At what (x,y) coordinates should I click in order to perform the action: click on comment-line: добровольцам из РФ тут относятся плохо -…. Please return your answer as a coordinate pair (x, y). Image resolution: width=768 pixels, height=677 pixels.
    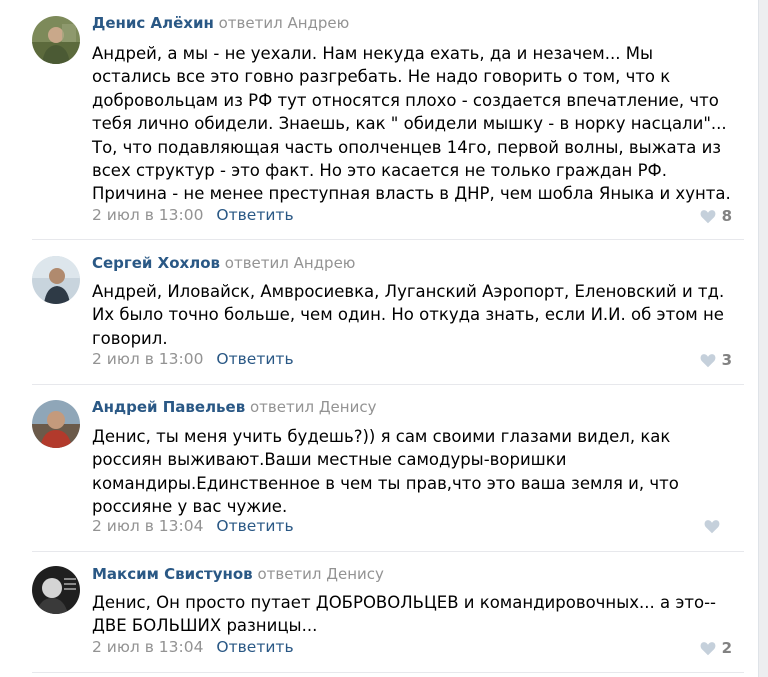
    Looking at the image, I should click on (405, 100).